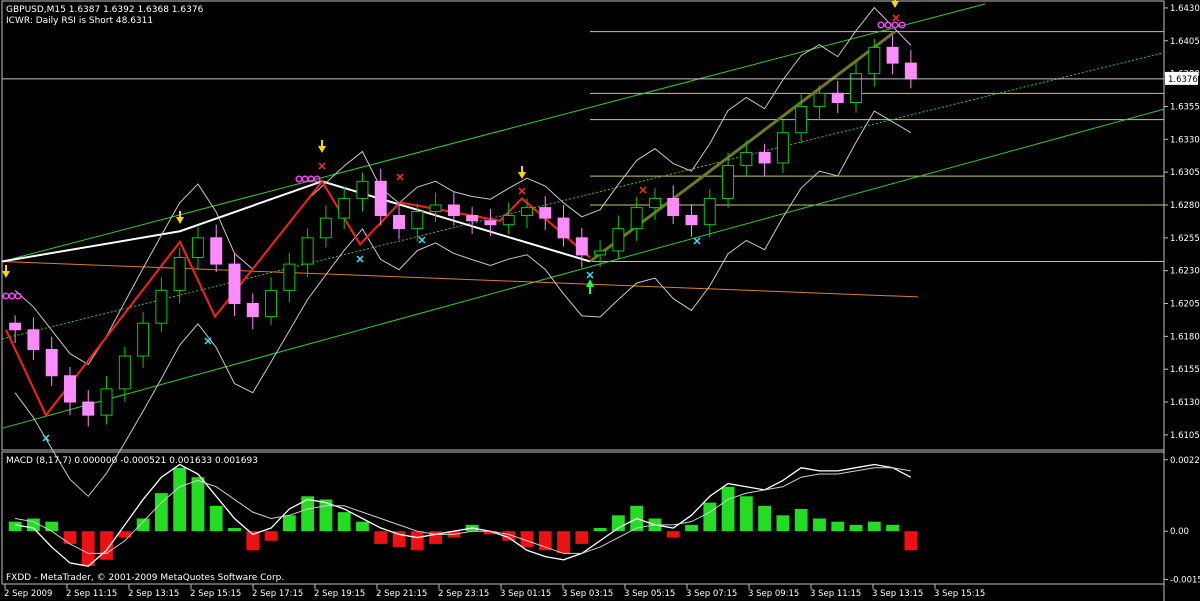 The image size is (1200, 601). I want to click on macd-signal-line, so click(463, 510).